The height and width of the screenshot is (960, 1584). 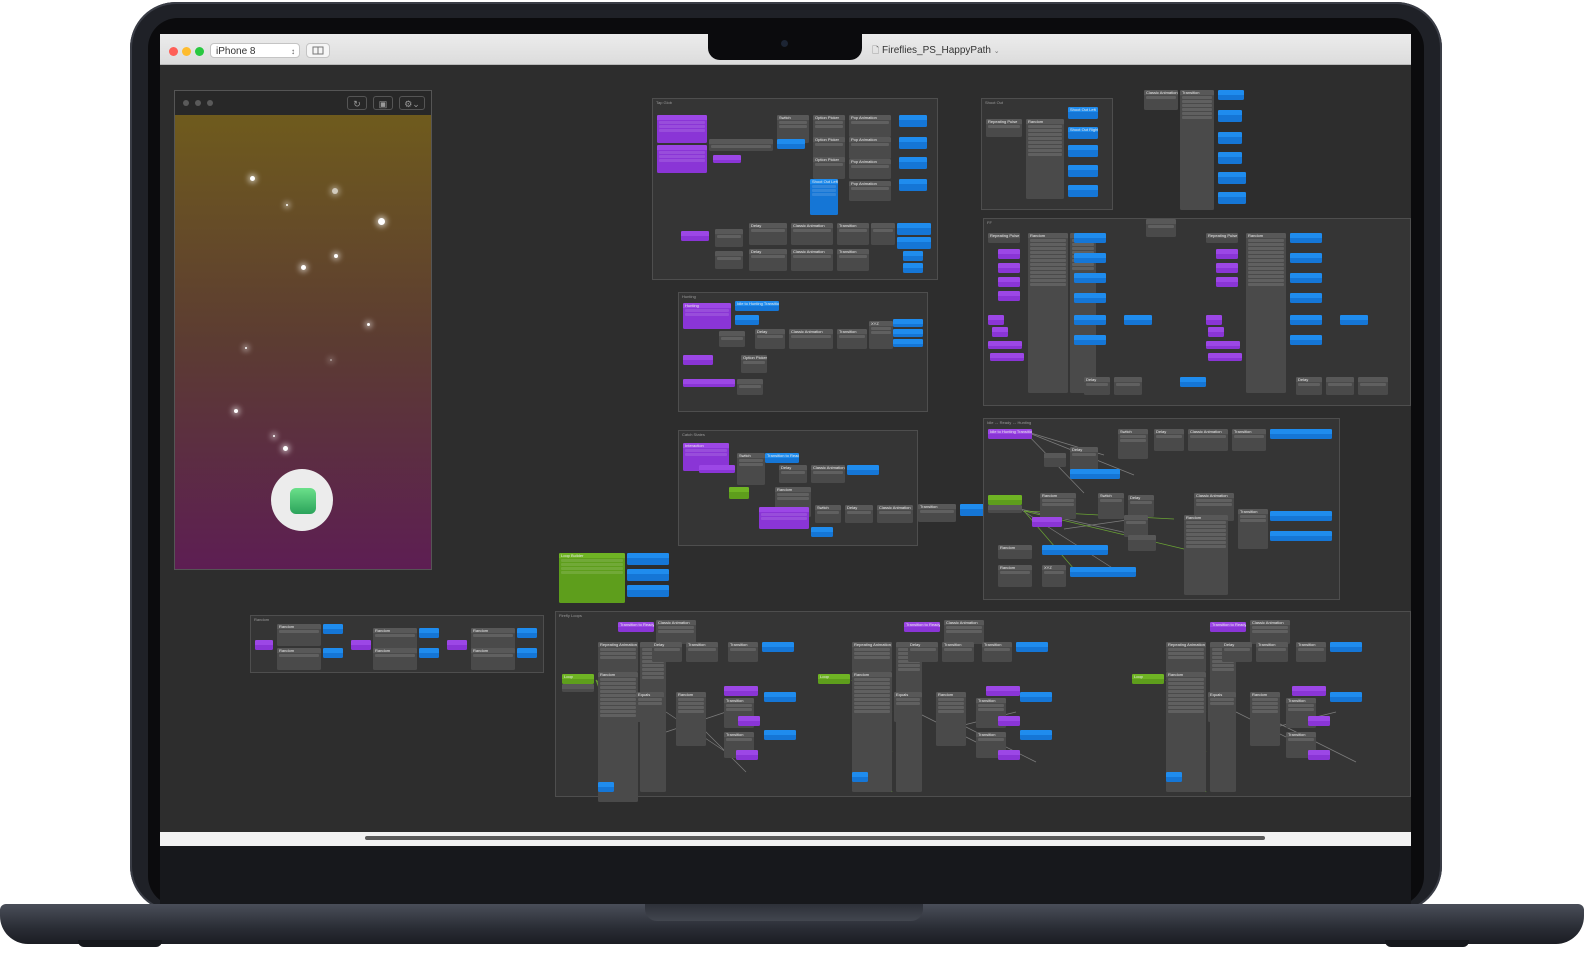 I want to click on record-icon: ▣, so click(x=383, y=103).